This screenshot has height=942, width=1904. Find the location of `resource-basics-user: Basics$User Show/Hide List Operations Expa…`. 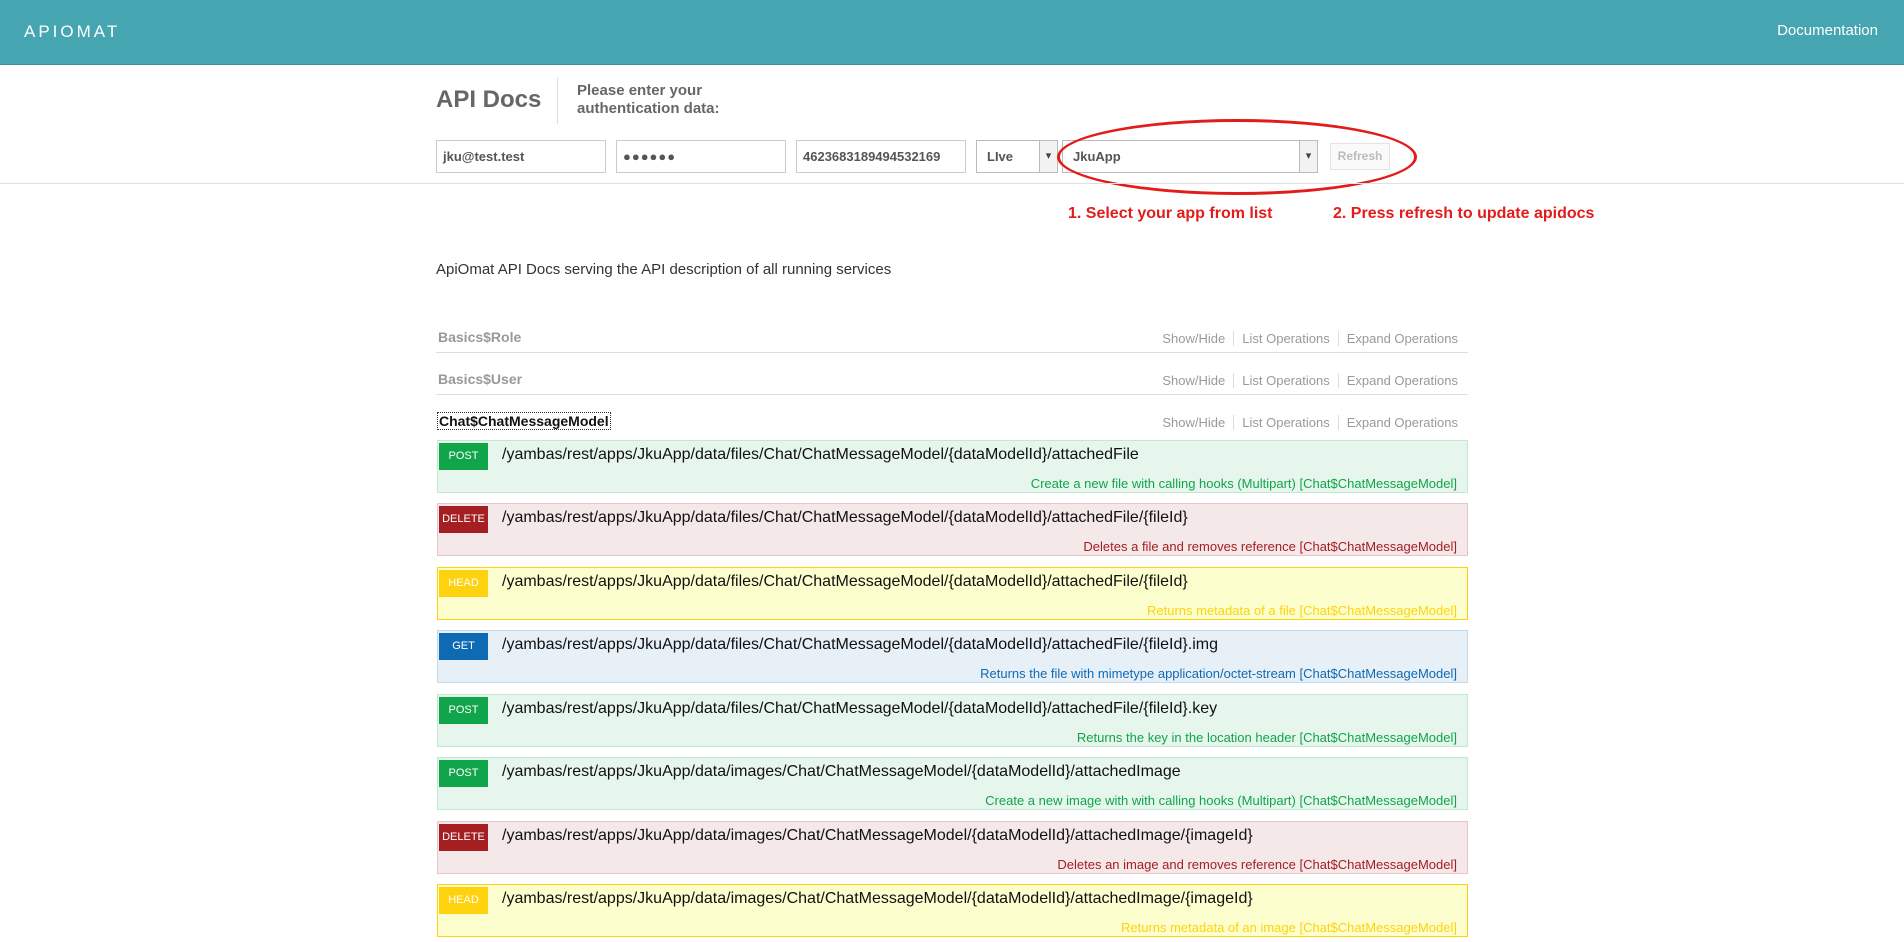

resource-basics-user: Basics$User Show/Hide List Operations Expa… is located at coordinates (952, 380).